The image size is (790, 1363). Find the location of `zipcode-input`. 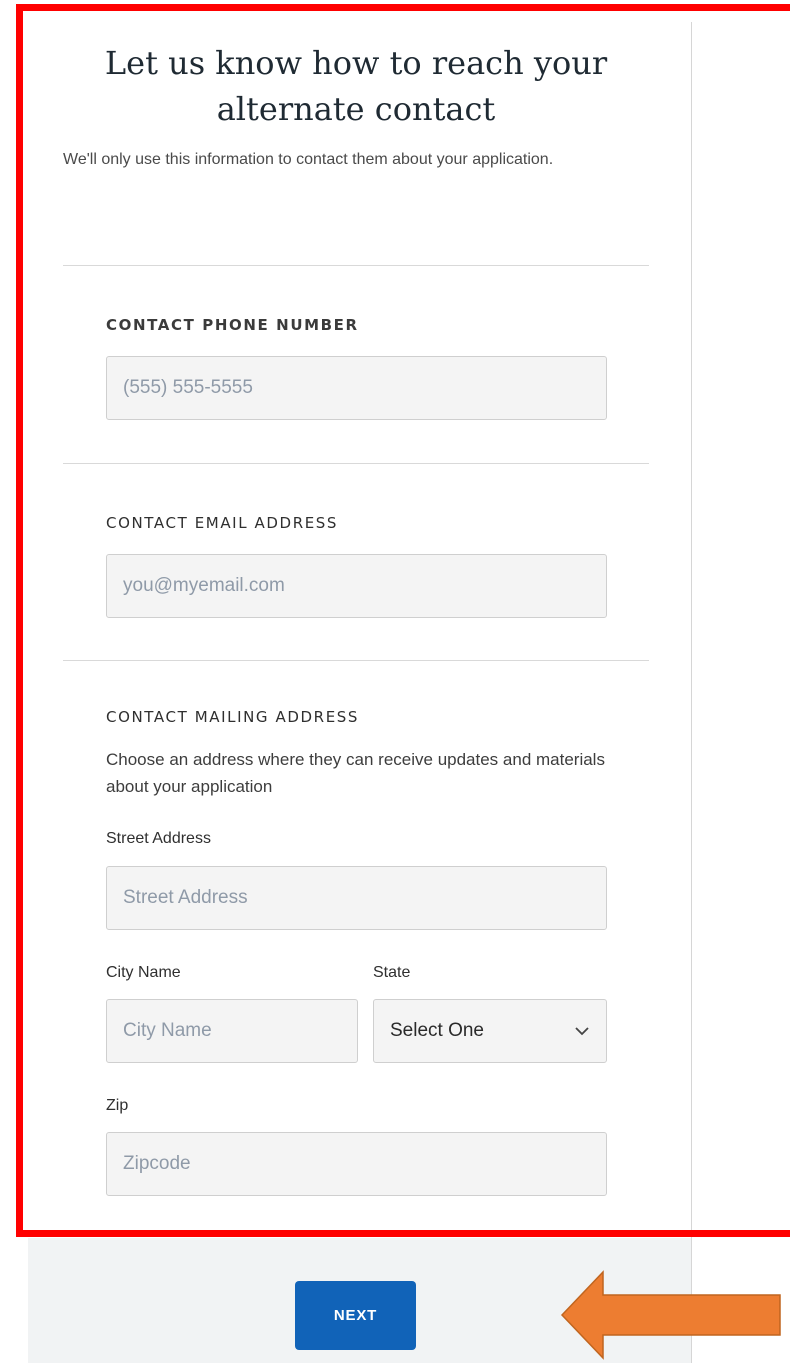

zipcode-input is located at coordinates (356, 1164).